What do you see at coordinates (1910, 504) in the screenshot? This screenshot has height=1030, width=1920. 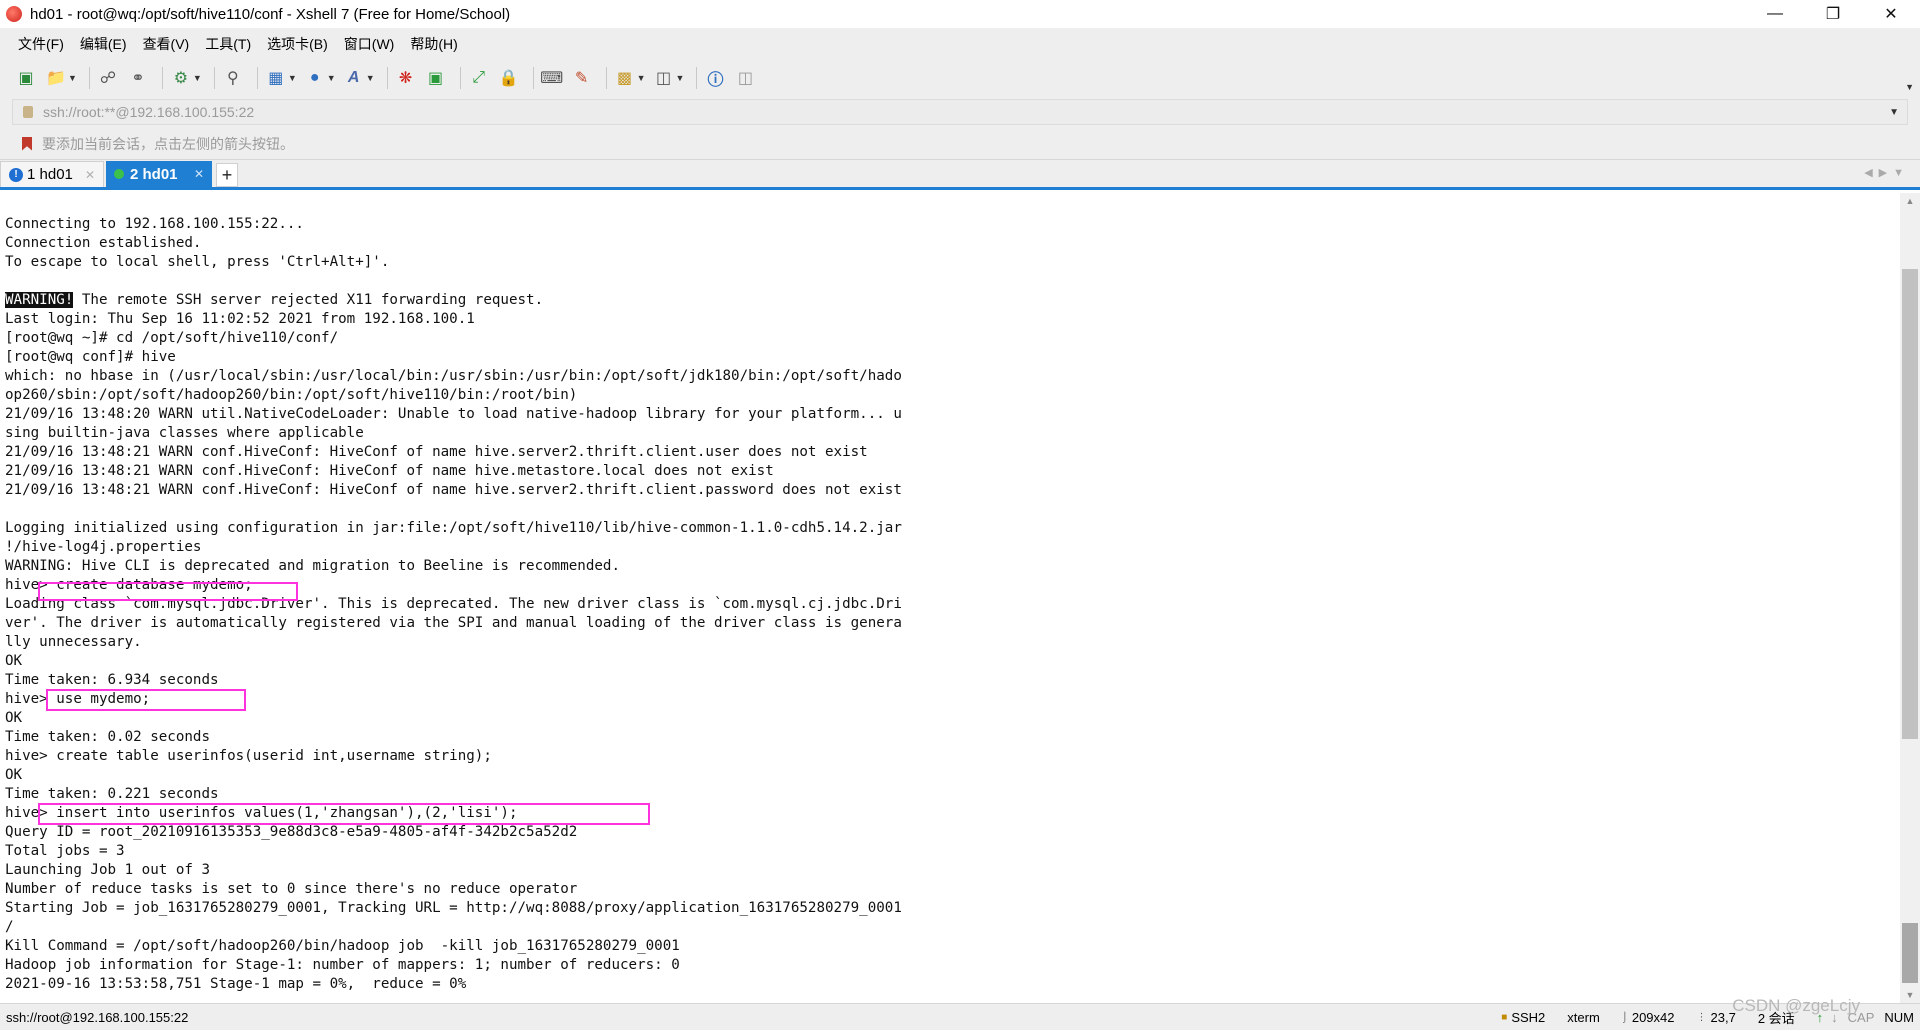 I see `scrollbar-thumb` at bounding box center [1910, 504].